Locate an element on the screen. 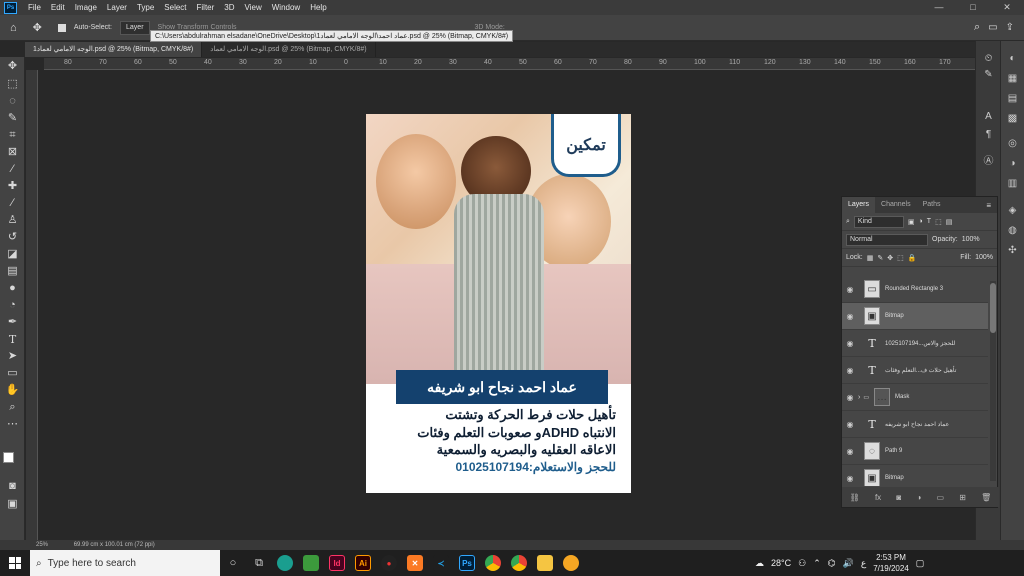 The height and width of the screenshot is (576, 1024). menu-edit: Edit is located at coordinates (58, 7).